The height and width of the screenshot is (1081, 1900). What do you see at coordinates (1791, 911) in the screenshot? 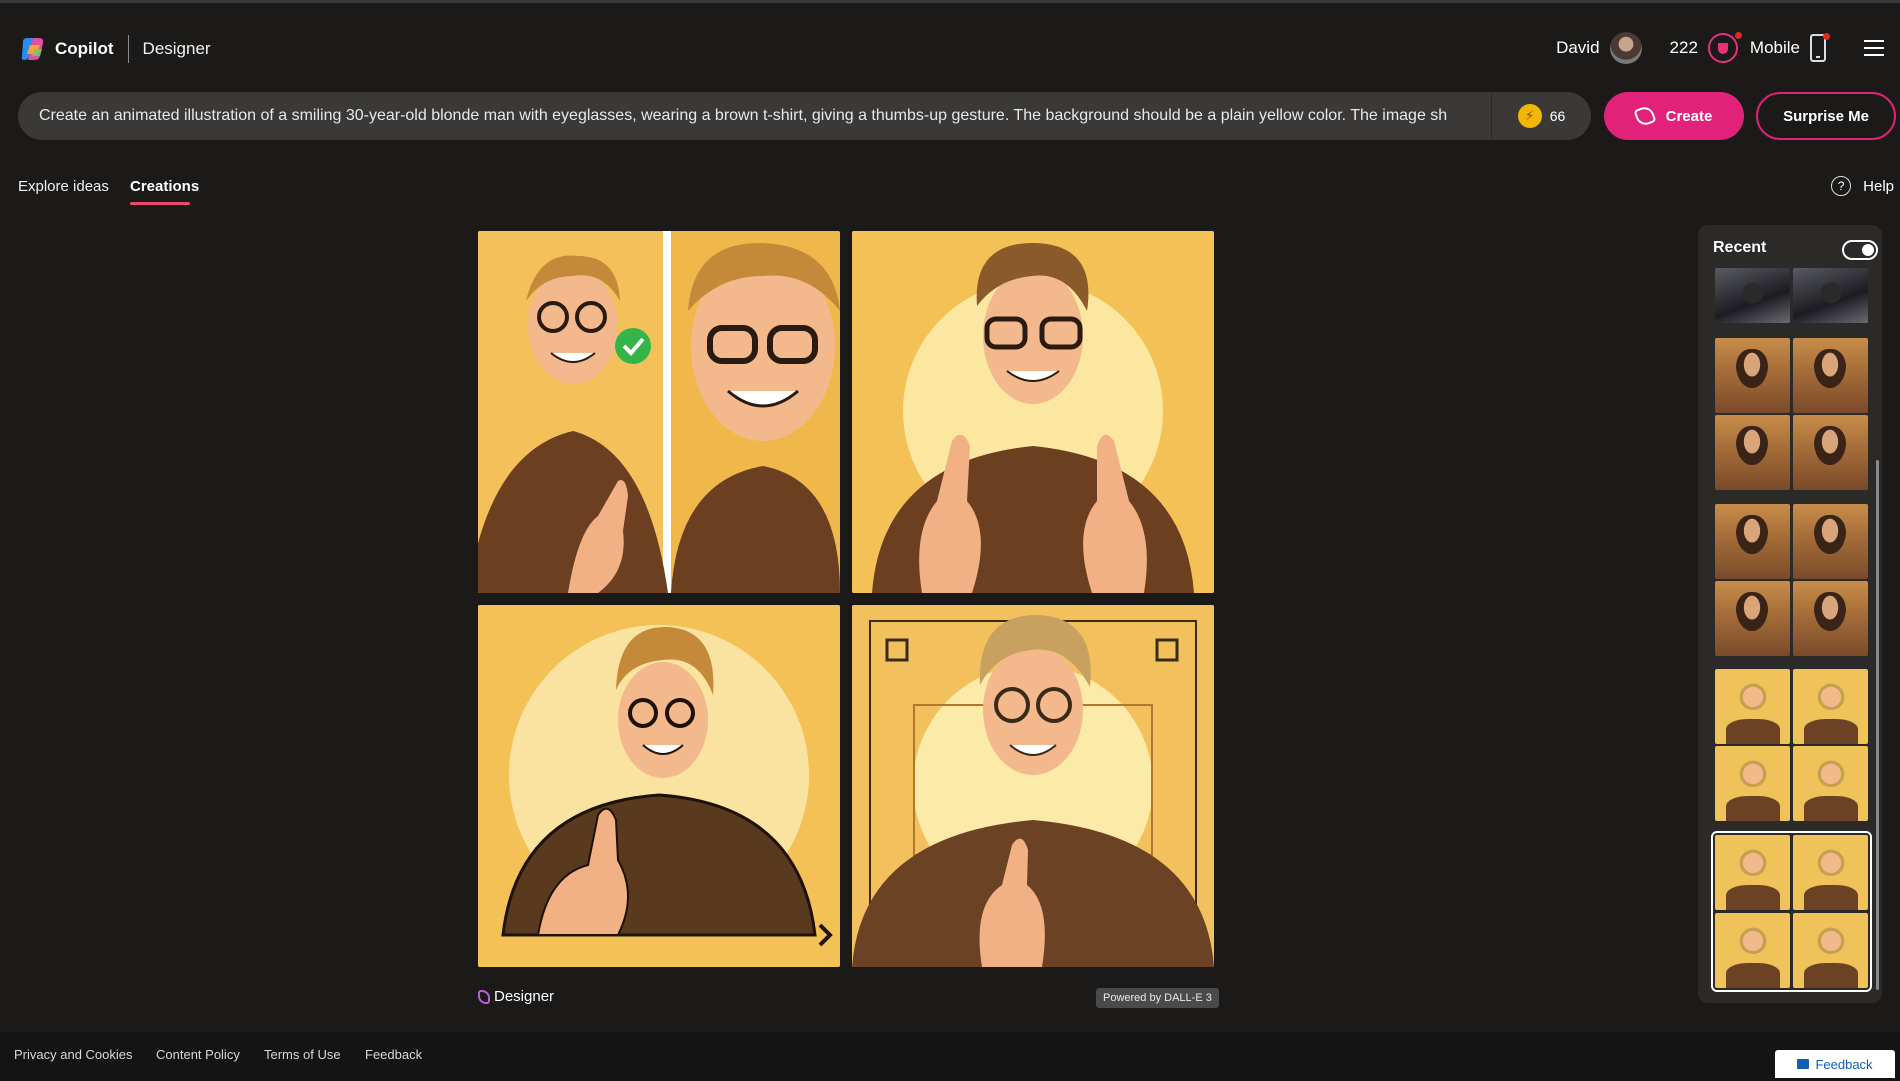
I see `selected-recent-frame` at bounding box center [1791, 911].